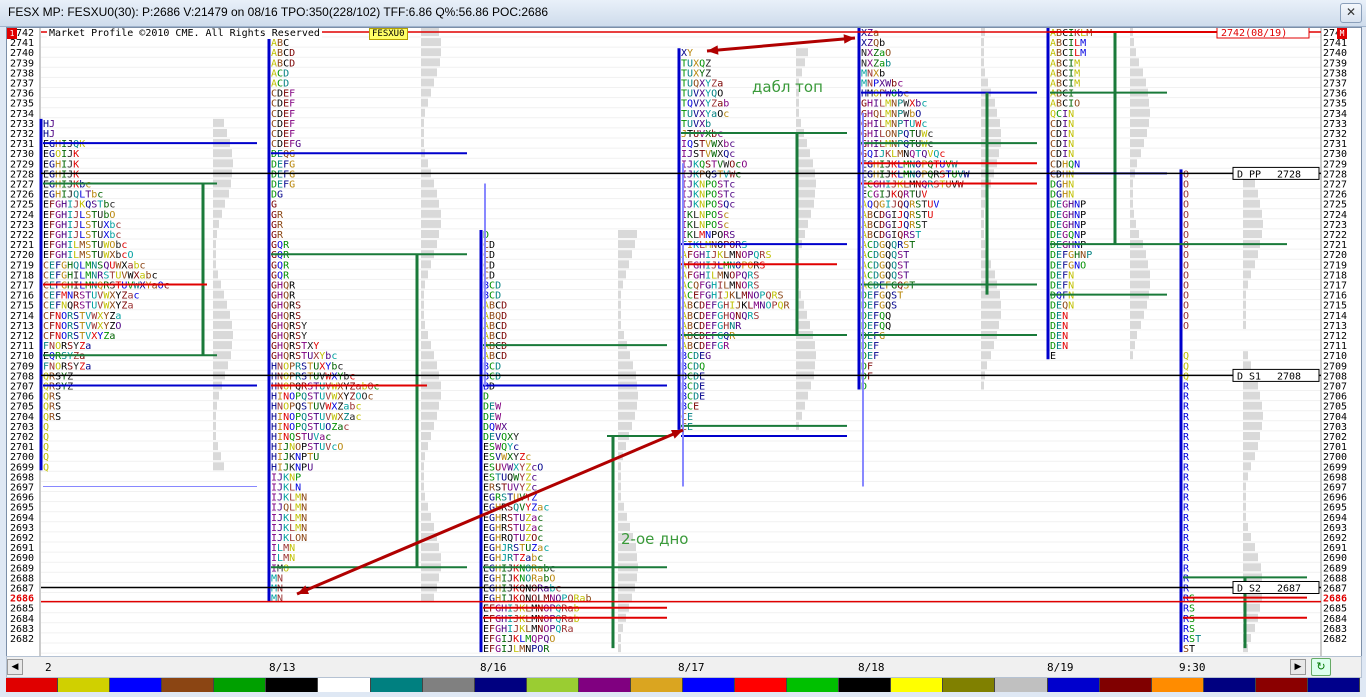 This screenshot has height=697, width=1366. I want to click on date-label: 8/13, so click(282, 667).